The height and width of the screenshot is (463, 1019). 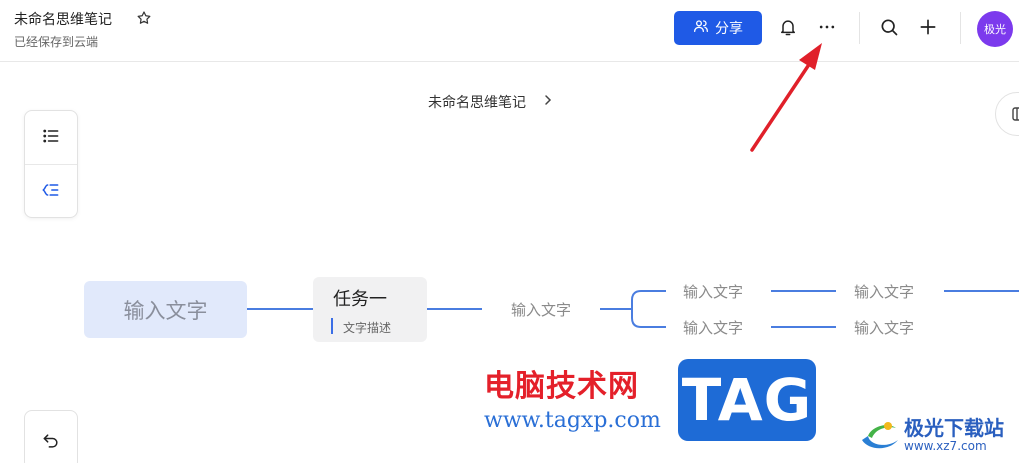 I want to click on download-site-url: www.xz7.com, so click(x=945, y=446).